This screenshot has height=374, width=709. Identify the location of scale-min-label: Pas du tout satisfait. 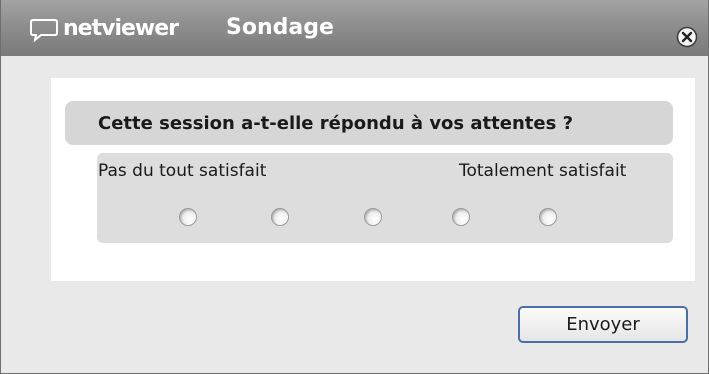
(182, 171).